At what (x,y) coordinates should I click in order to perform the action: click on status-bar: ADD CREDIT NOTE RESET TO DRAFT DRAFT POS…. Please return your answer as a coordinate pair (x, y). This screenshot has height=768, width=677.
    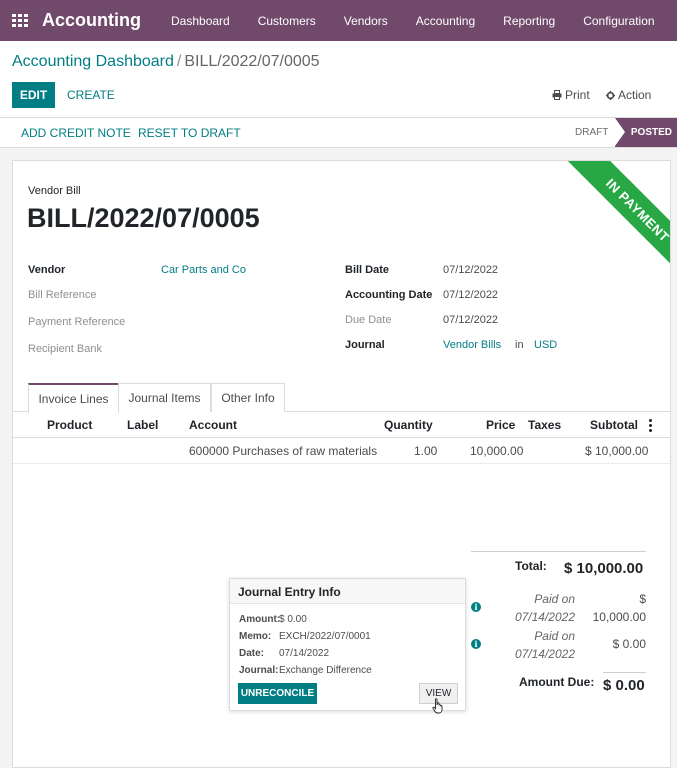
    Looking at the image, I should click on (338, 133).